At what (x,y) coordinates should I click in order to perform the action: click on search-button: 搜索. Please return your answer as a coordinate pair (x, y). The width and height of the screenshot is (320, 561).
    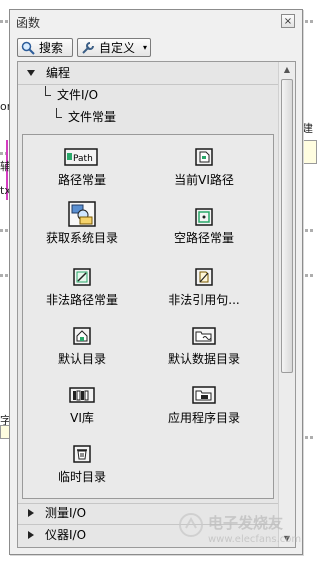
    Looking at the image, I should click on (45, 47).